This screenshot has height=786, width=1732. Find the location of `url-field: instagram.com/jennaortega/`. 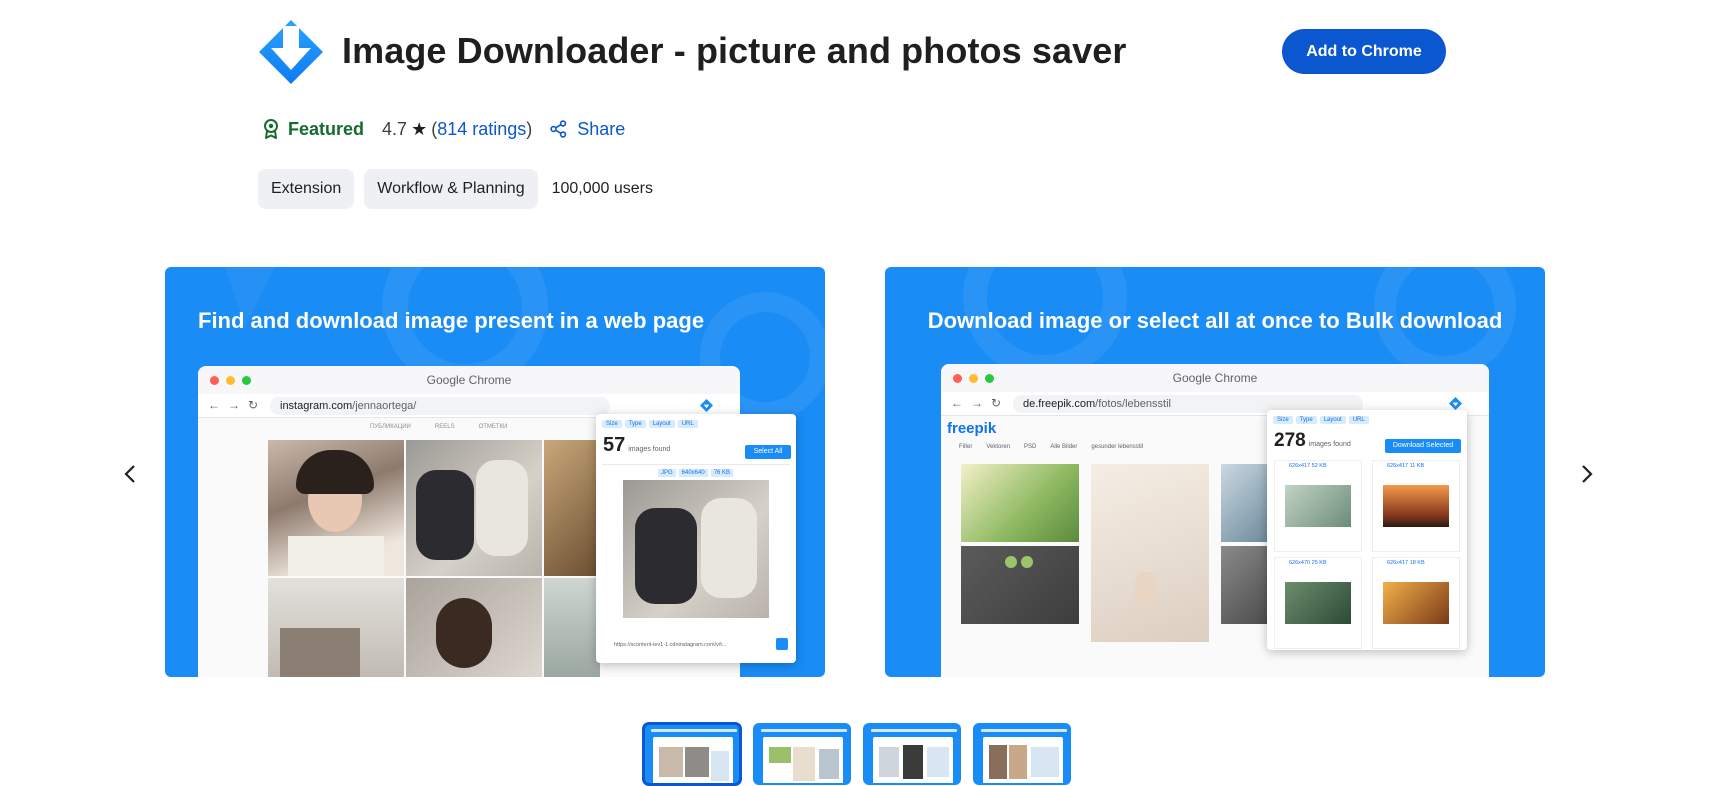

url-field: instagram.com/jennaortega/ is located at coordinates (440, 406).